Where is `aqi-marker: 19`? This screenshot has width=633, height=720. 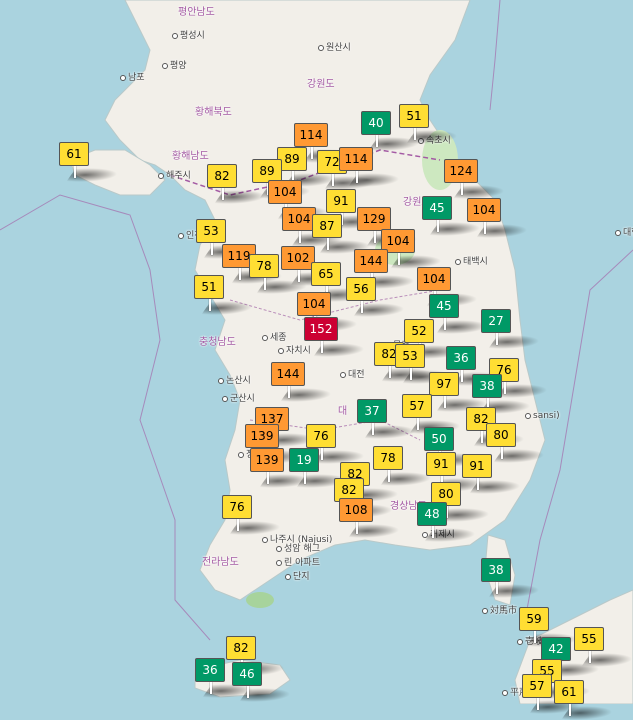 aqi-marker: 19 is located at coordinates (320, 468).